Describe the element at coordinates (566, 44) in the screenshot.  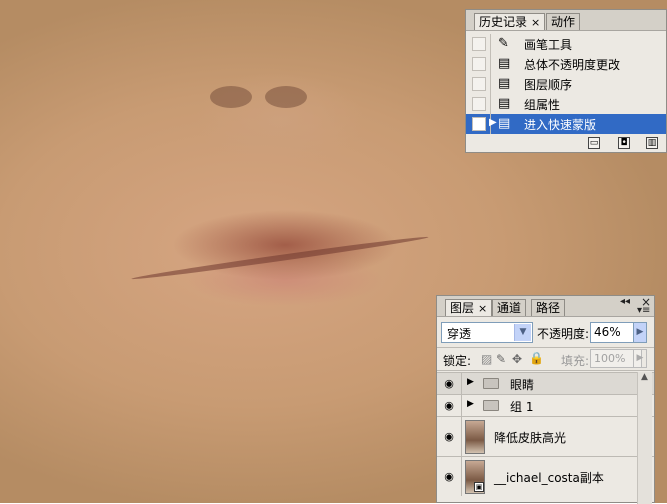
I see `history-item: ✎ 画笔工具` at that location.